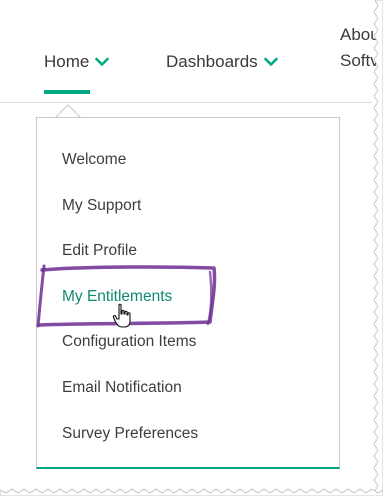 The width and height of the screenshot is (383, 496). Describe the element at coordinates (129, 342) in the screenshot. I see `menu-item-configuration-items: Configuration Items` at that location.